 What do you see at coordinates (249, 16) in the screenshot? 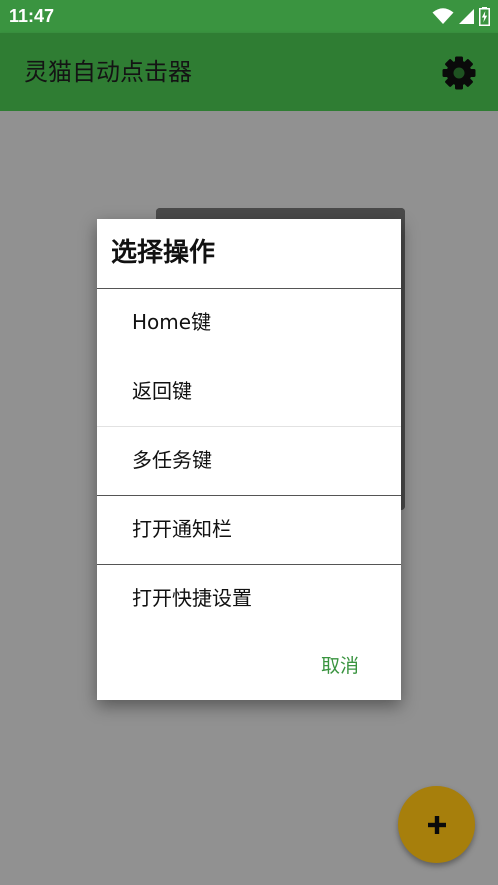
I see `status-bar: 11:47` at bounding box center [249, 16].